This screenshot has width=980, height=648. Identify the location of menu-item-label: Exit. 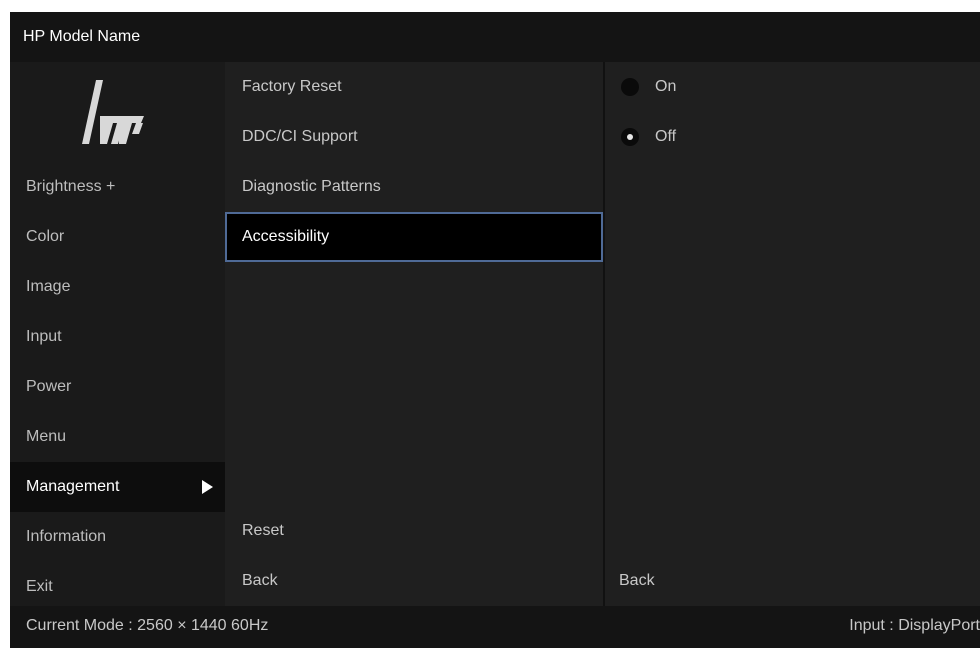
(39, 586).